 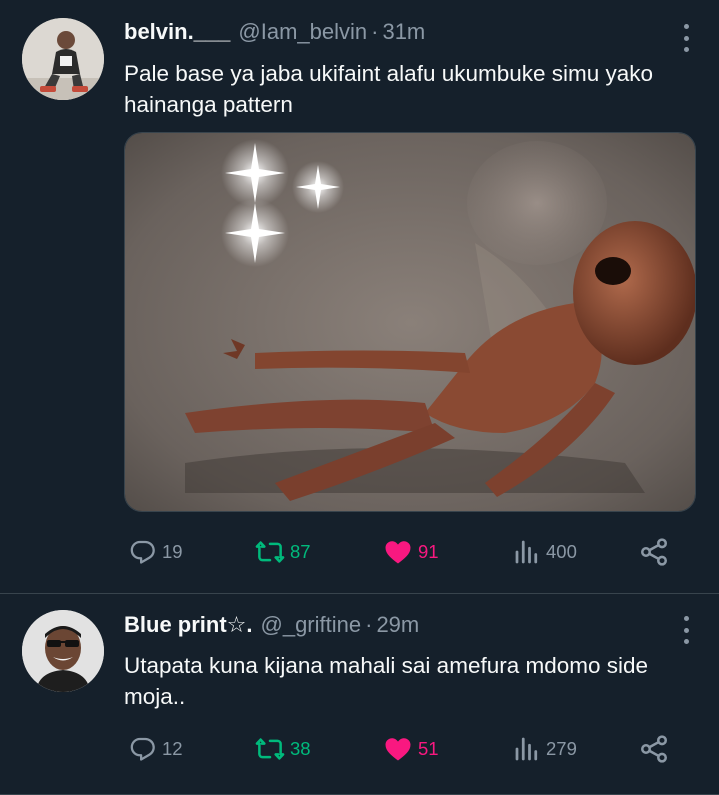 I want to click on like-count: 91, so click(x=428, y=551).